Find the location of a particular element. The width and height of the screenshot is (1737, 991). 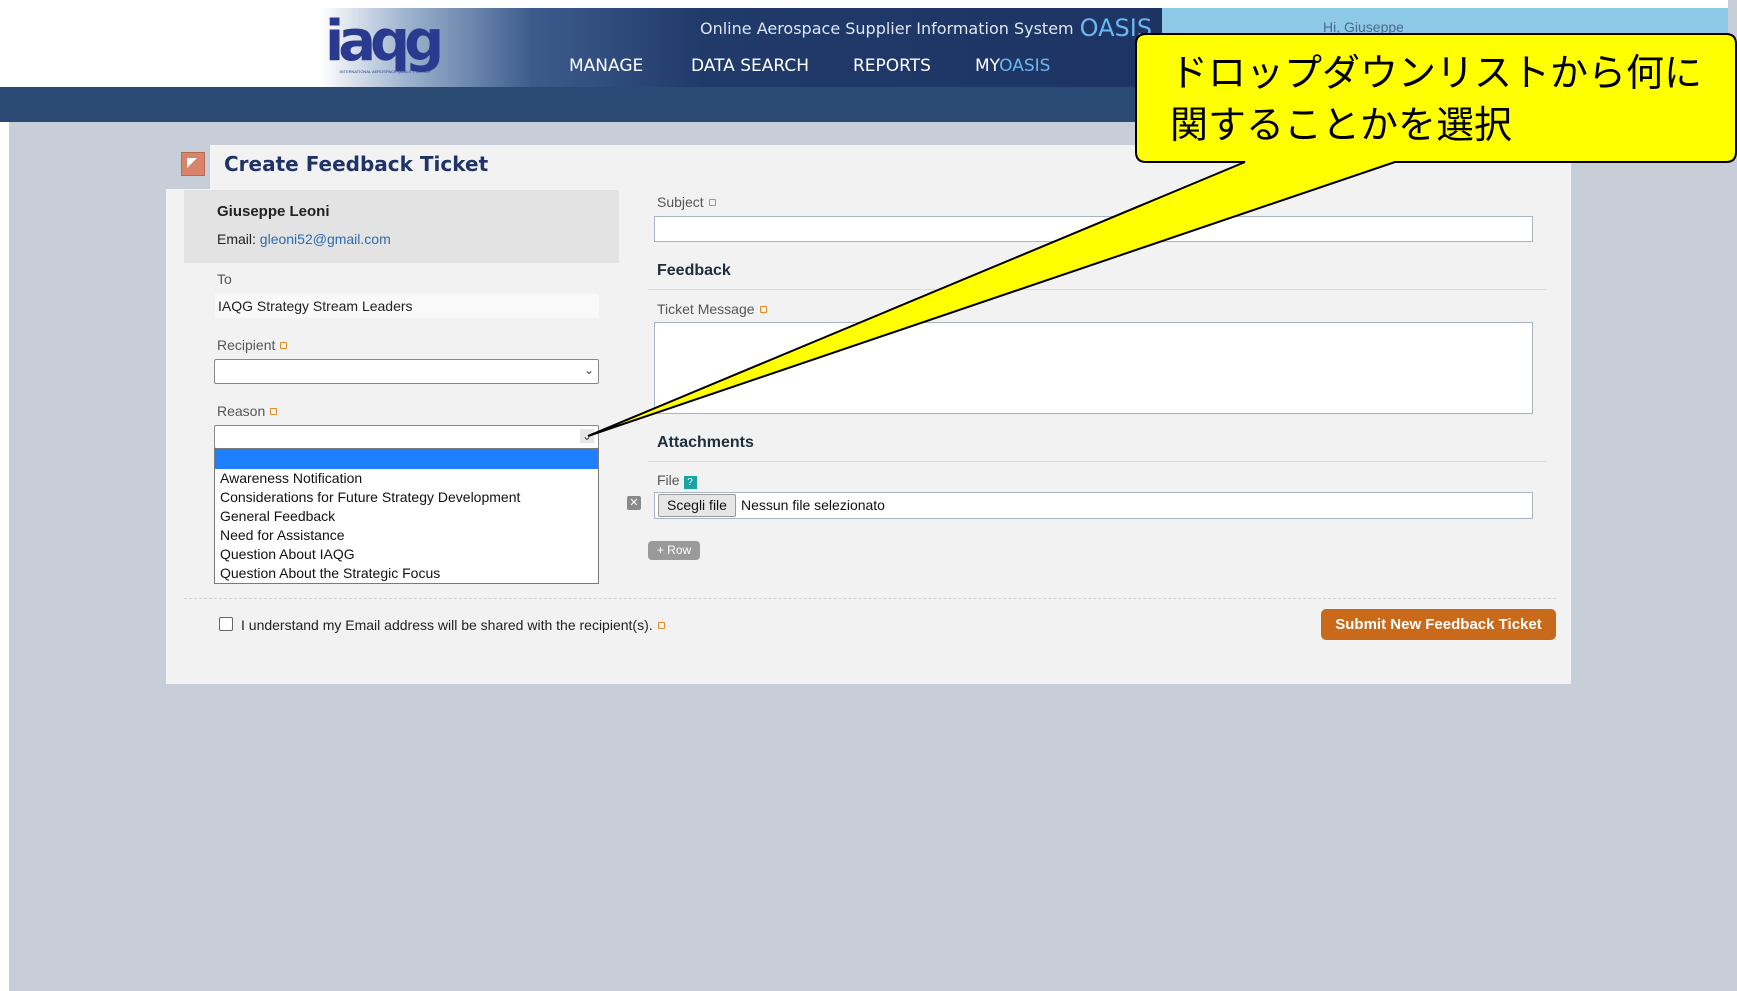

callout-line-2: 関することかを選択 is located at coordinates (1341, 126).